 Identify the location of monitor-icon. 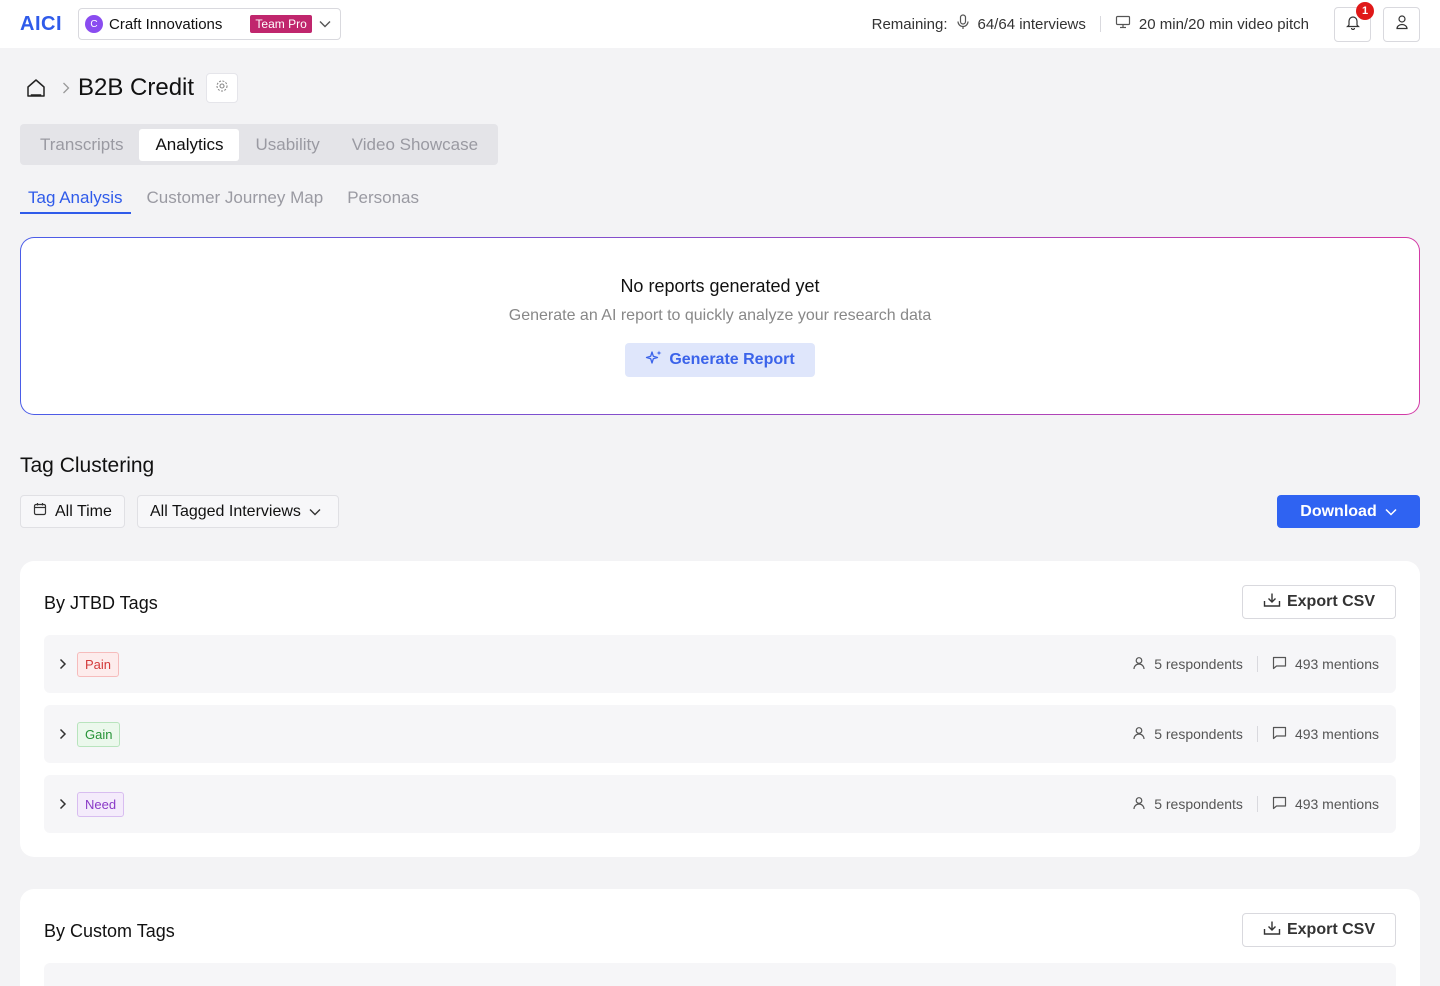
(1123, 24).